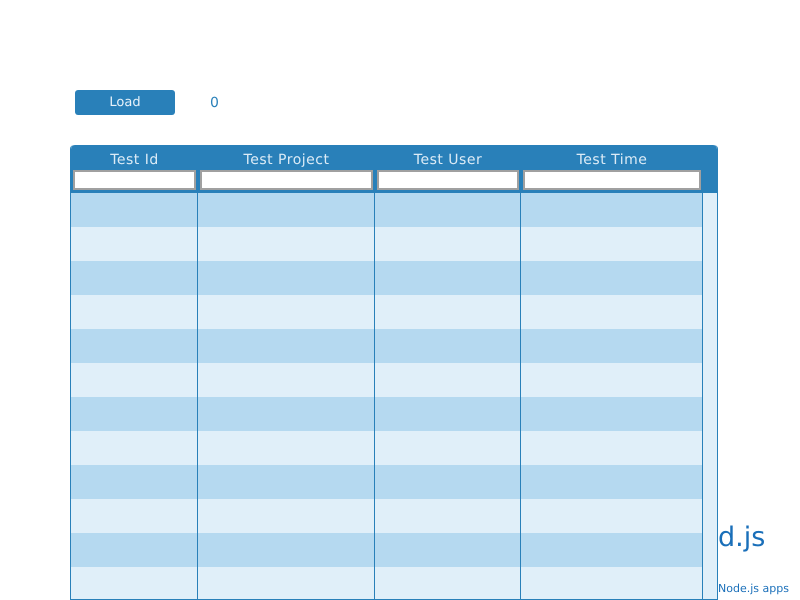 Image resolution: width=800 pixels, height=600 pixels. What do you see at coordinates (287, 160) in the screenshot?
I see `column-header: Test Project` at bounding box center [287, 160].